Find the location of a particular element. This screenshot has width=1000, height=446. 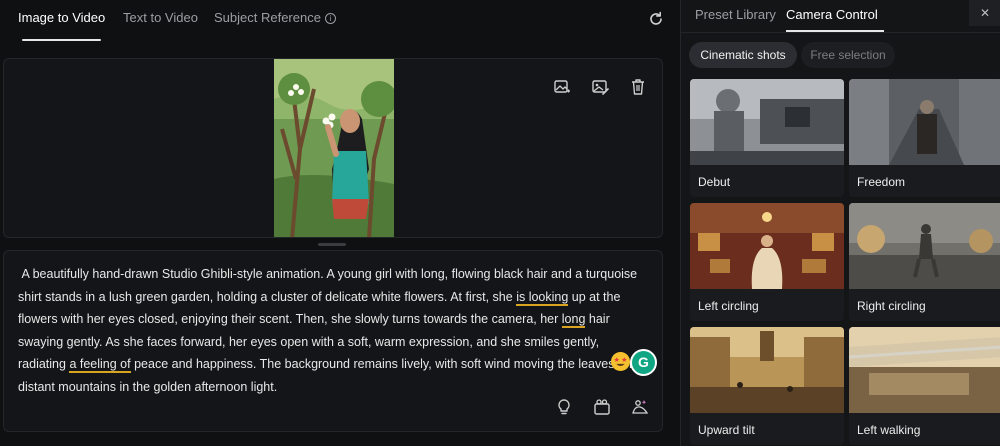

close-button: ✕ is located at coordinates (984, 13).